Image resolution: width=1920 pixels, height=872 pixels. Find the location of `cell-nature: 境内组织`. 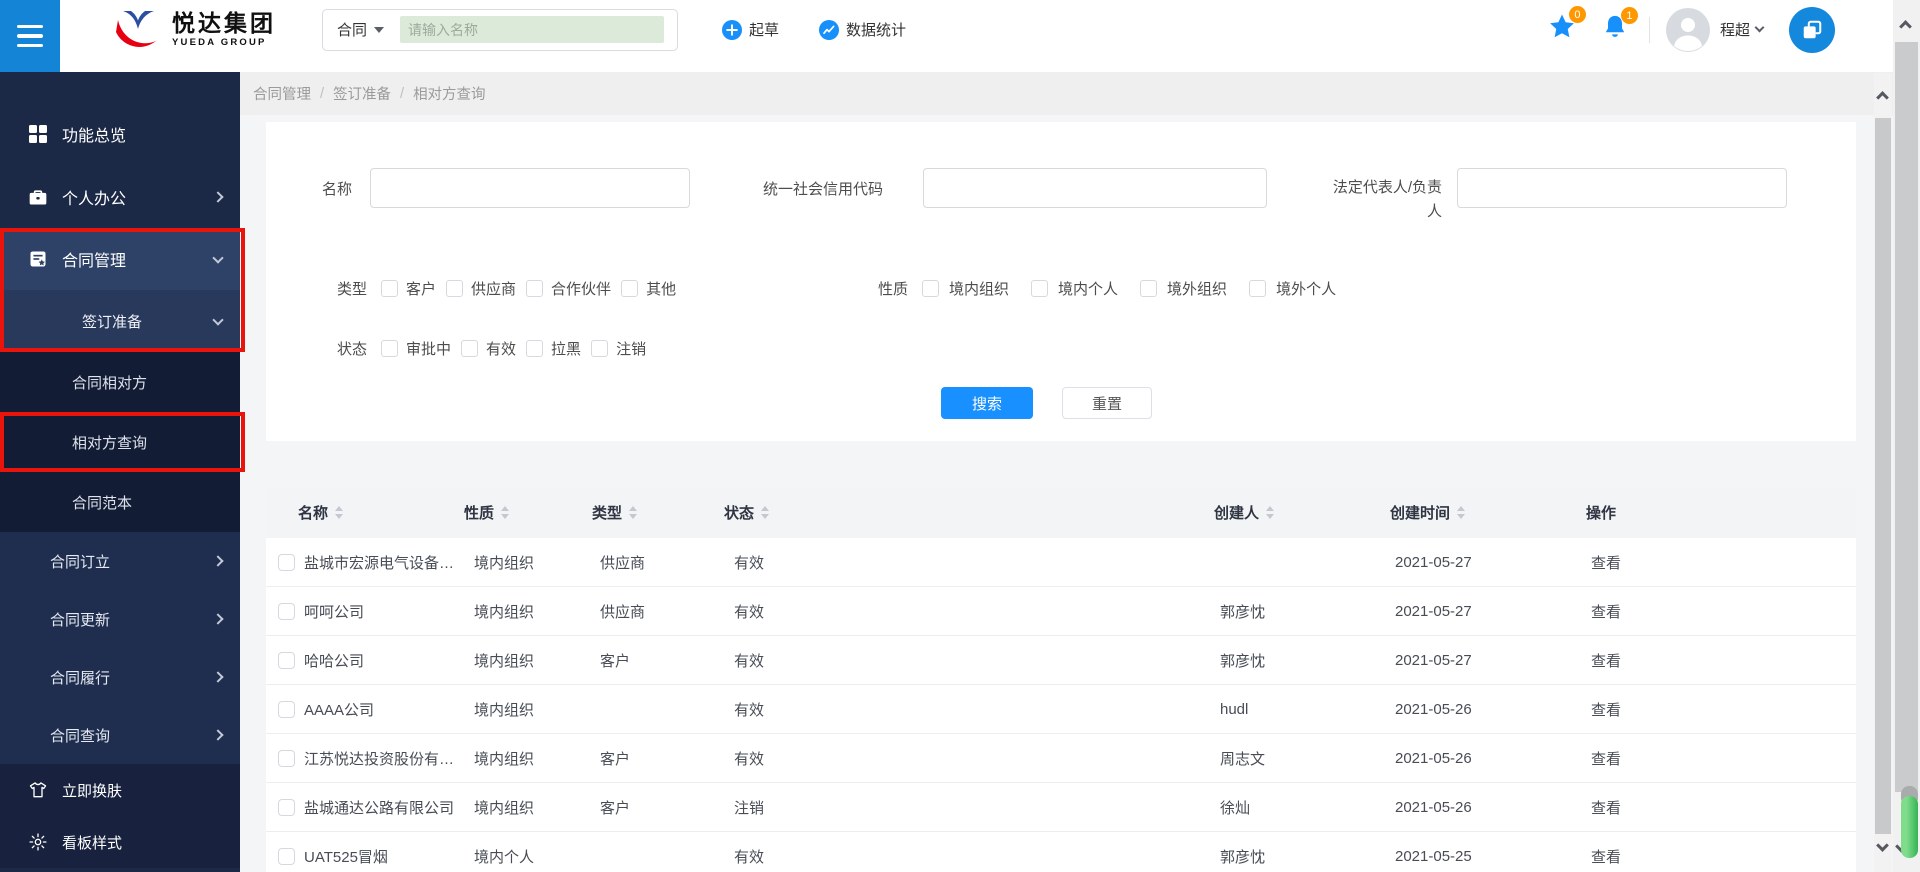

cell-nature: 境内组织 is located at coordinates (504, 710).